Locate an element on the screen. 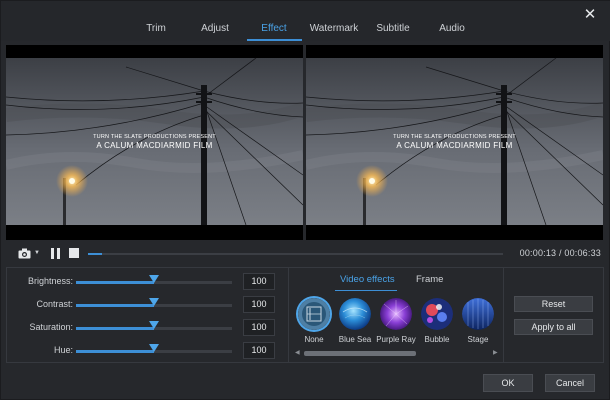 The width and height of the screenshot is (610, 400). saturation-row: Saturation: 100 is located at coordinates (147, 328).